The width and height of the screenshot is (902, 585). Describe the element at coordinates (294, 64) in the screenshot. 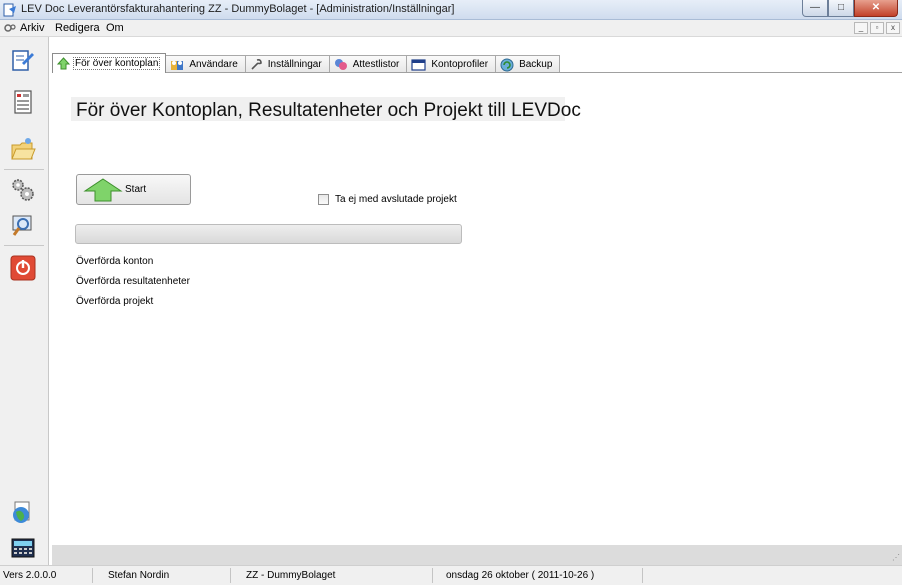

I see `tab-label: Inställningar` at that location.